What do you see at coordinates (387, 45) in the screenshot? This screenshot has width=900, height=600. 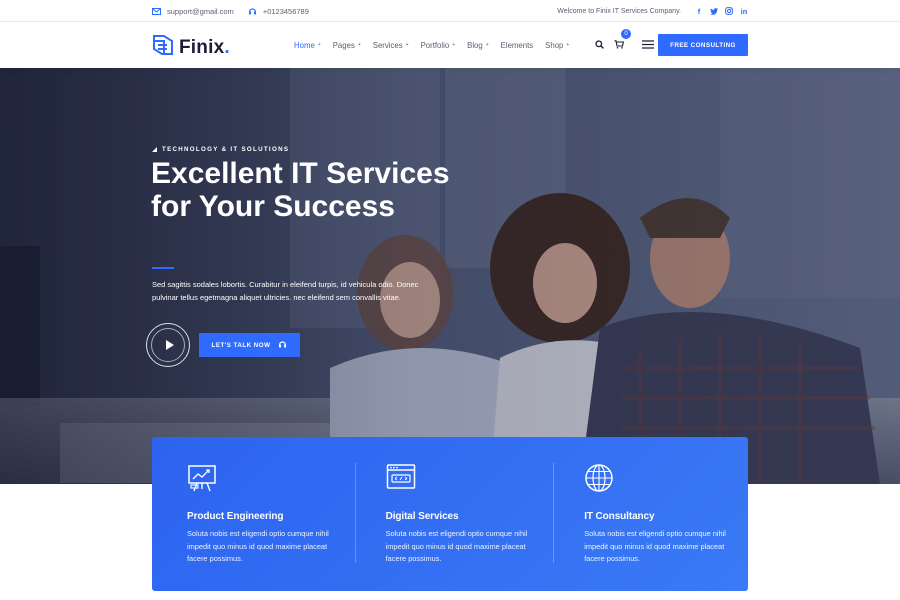 I see `nav-label: Services` at bounding box center [387, 45].